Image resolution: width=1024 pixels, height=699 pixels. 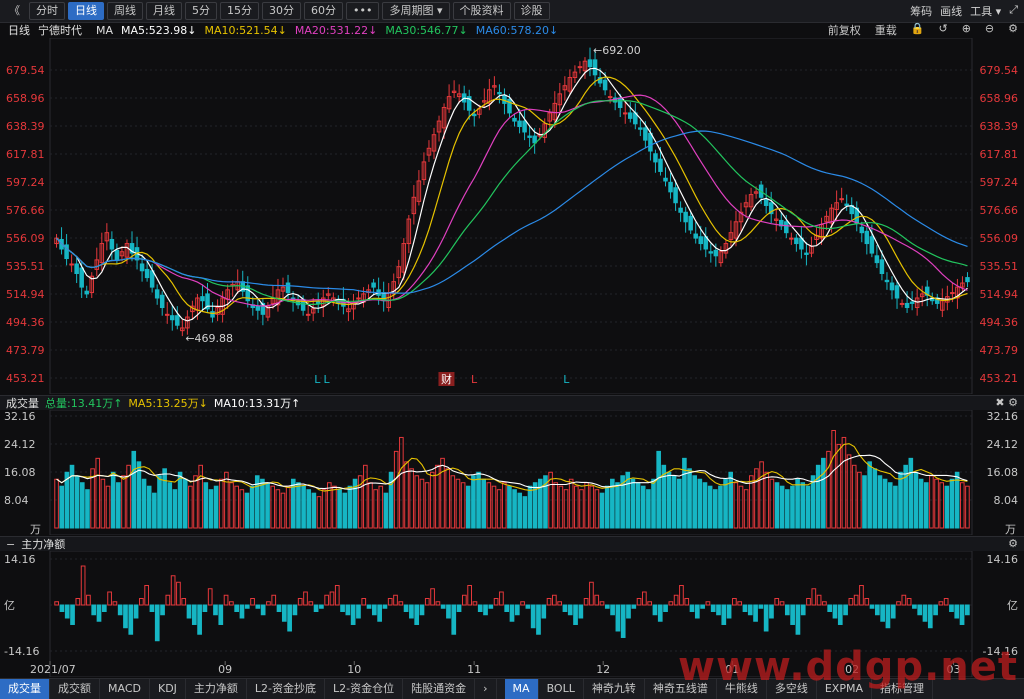 What do you see at coordinates (363, 11) in the screenshot?
I see `more-periods-button: •••` at bounding box center [363, 11].